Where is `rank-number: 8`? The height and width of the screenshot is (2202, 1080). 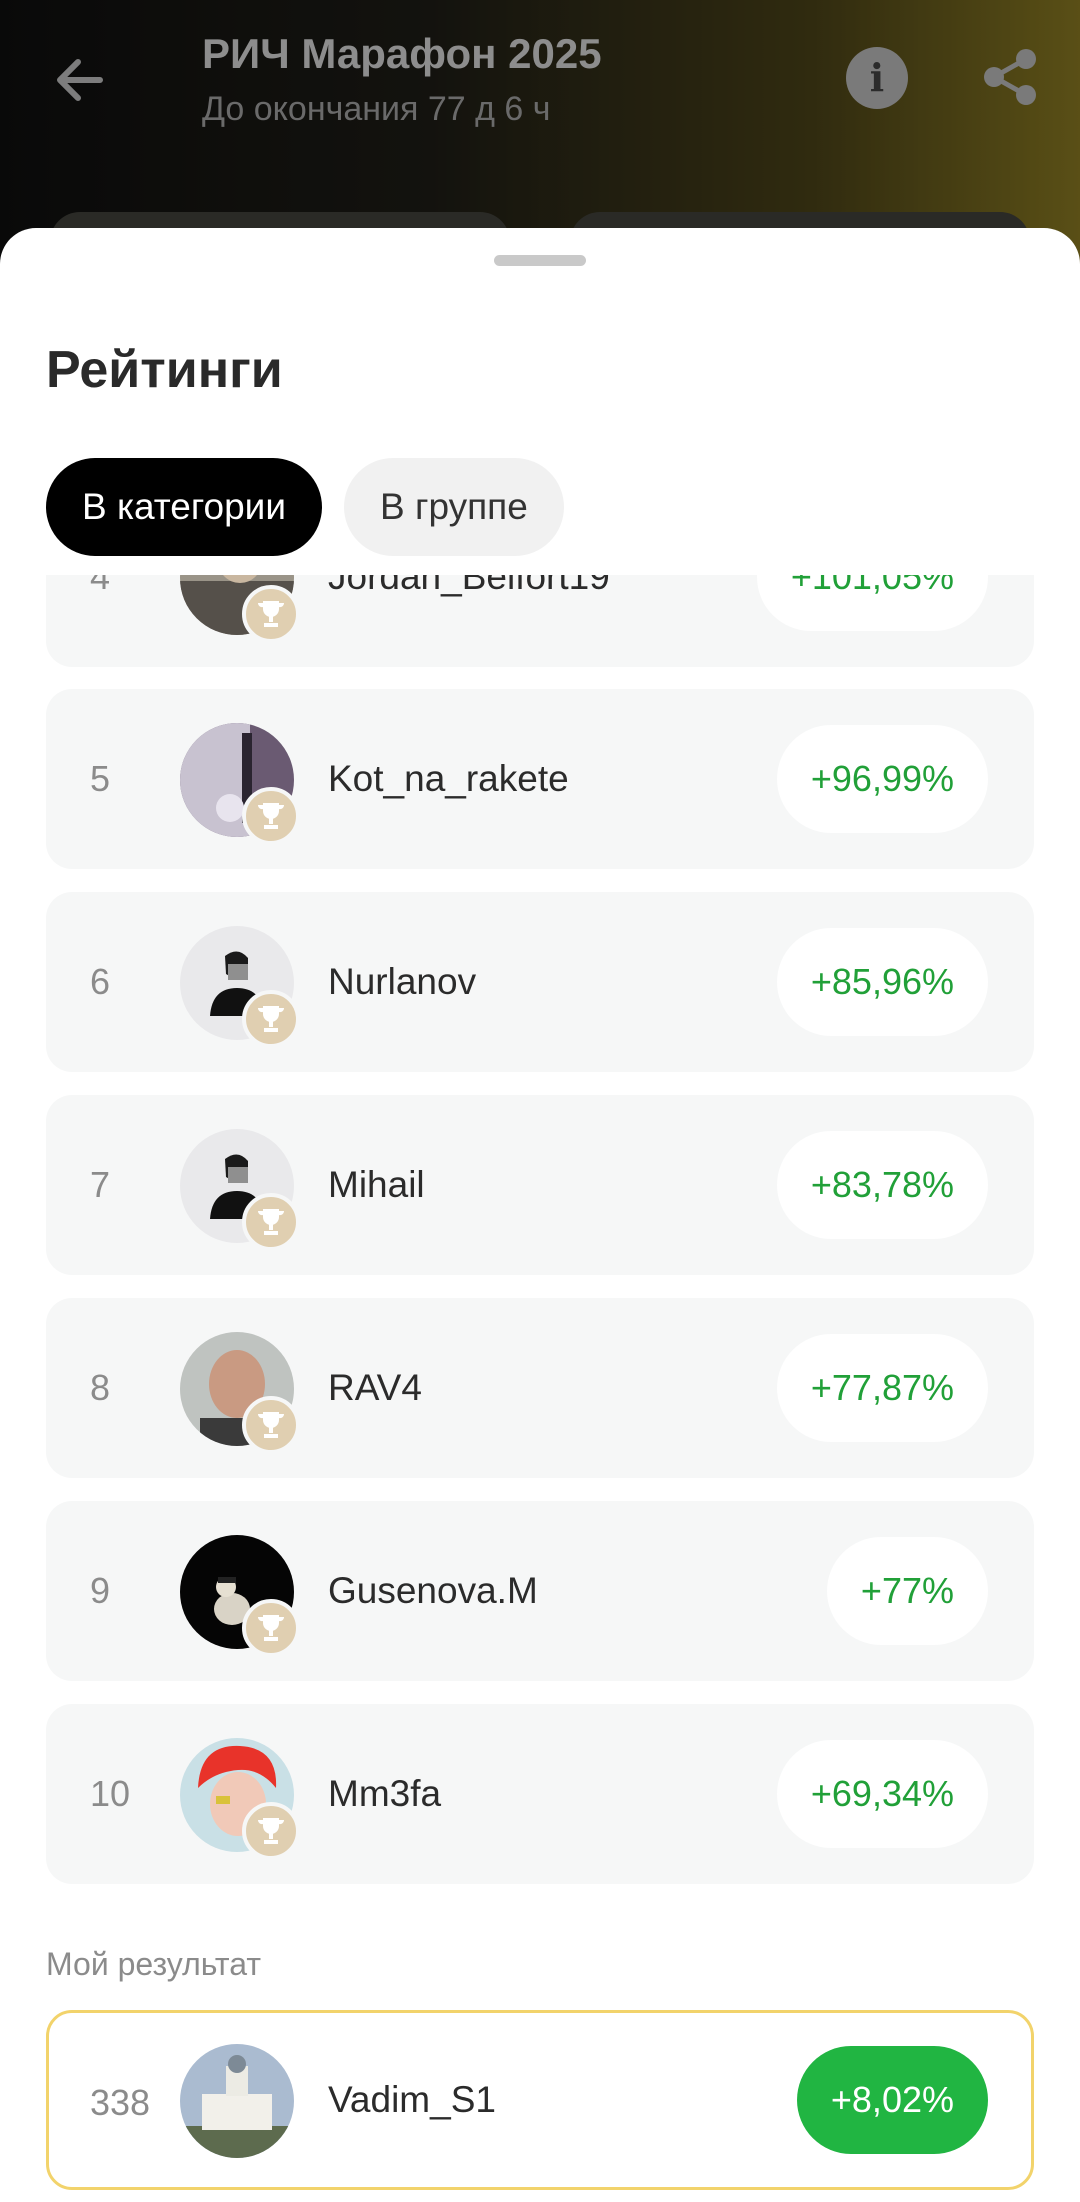
rank-number: 8 is located at coordinates (100, 1387).